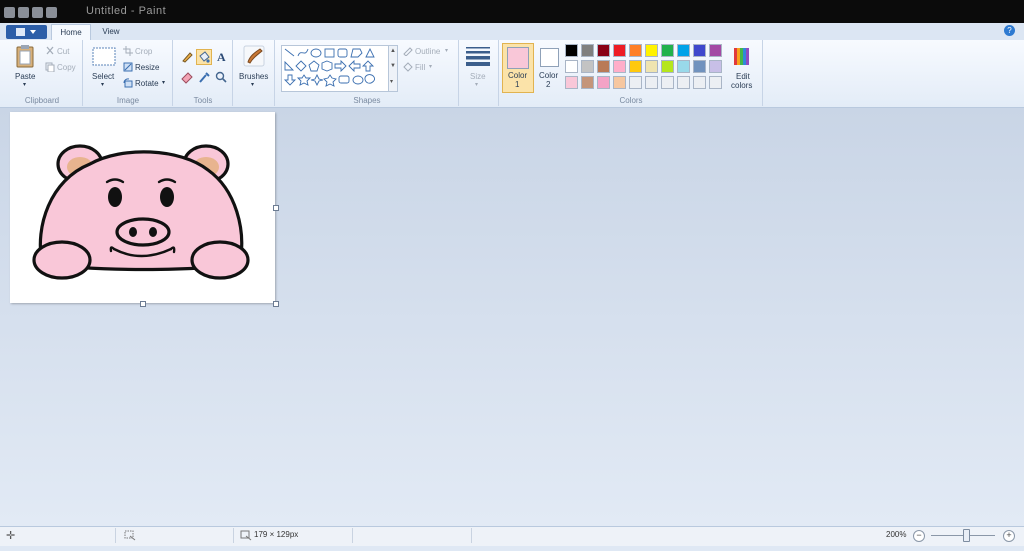 Image resolution: width=1024 pixels, height=551 pixels. What do you see at coordinates (512, 32) in the screenshot?
I see `ribbon-tab-strip` at bounding box center [512, 32].